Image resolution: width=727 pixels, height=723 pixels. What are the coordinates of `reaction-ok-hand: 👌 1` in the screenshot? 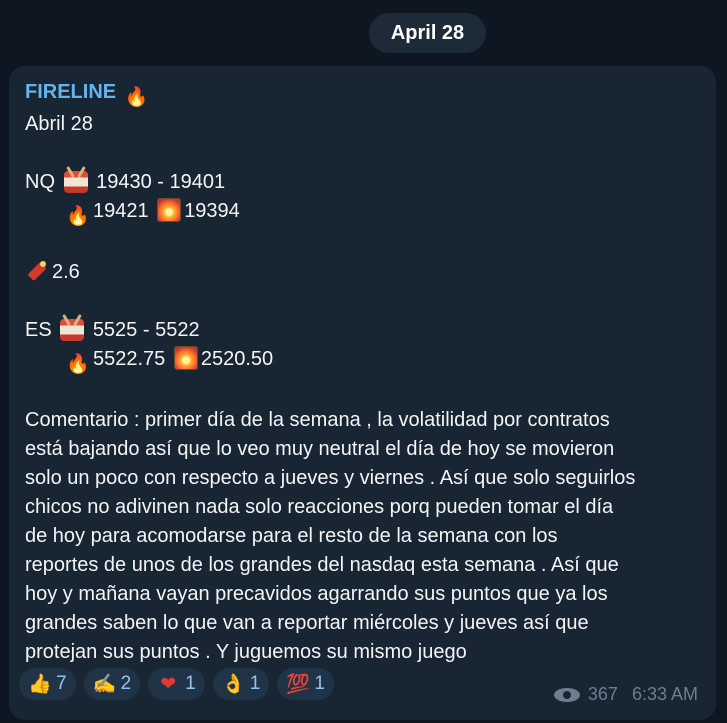 It's located at (241, 684).